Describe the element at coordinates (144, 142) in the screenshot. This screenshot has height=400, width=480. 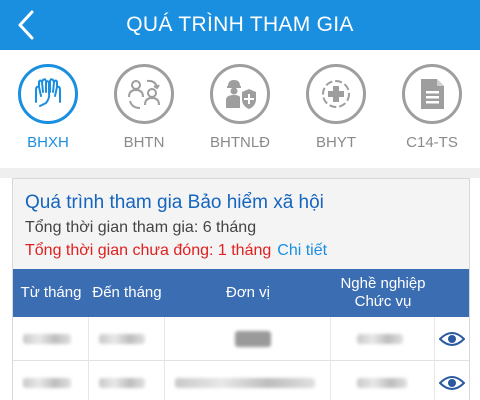
I see `tab-bhtn-label: BHTN` at that location.